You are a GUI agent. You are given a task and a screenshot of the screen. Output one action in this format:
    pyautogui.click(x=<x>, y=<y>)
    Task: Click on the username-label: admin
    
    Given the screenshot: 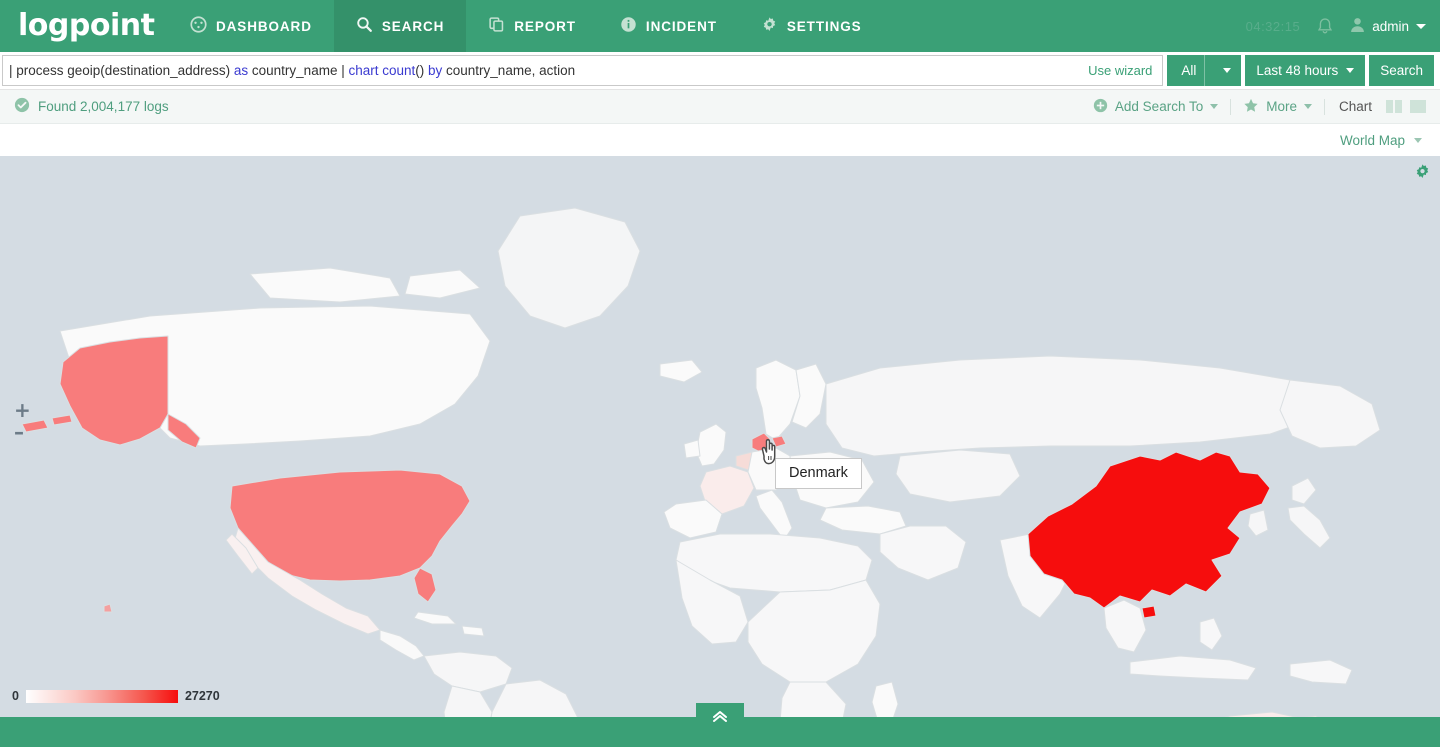 What is the action you would take?
    pyautogui.click(x=1390, y=26)
    